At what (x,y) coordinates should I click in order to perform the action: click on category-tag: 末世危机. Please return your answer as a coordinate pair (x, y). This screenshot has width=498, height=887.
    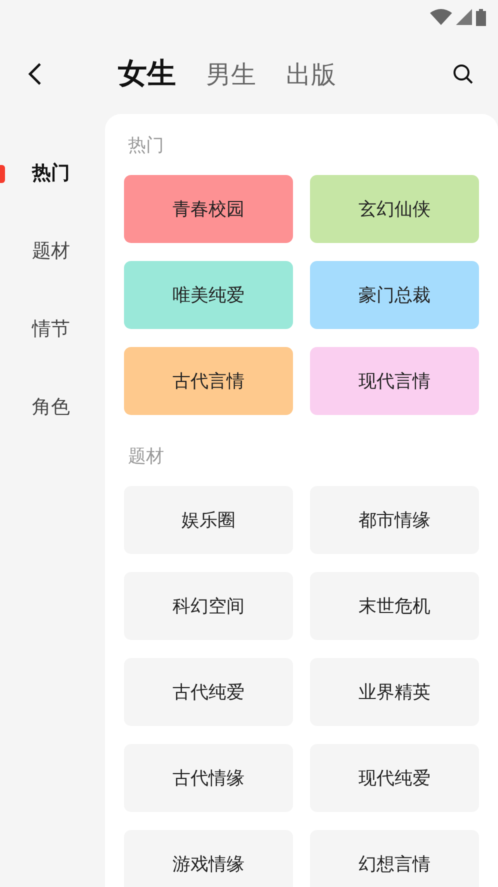
    Looking at the image, I should click on (394, 606).